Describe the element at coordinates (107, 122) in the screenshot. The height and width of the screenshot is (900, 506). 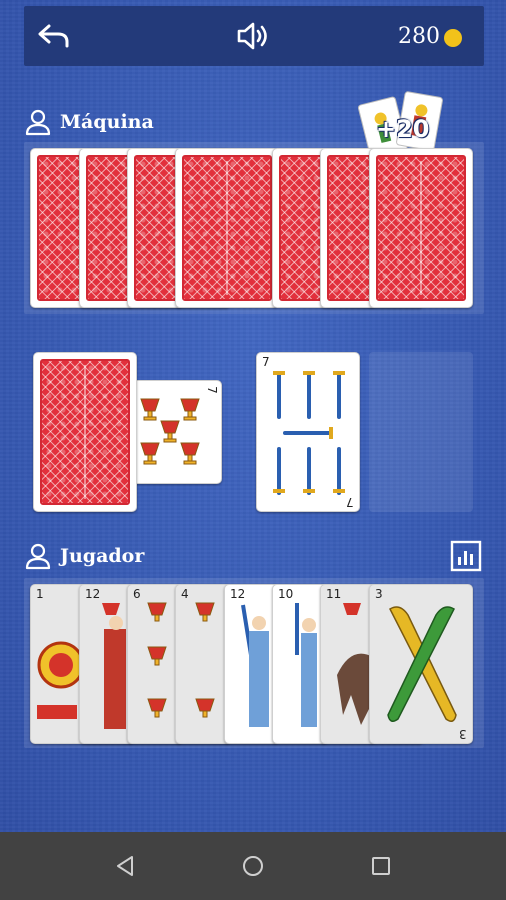
I see `opponent-name: Máquina` at that location.